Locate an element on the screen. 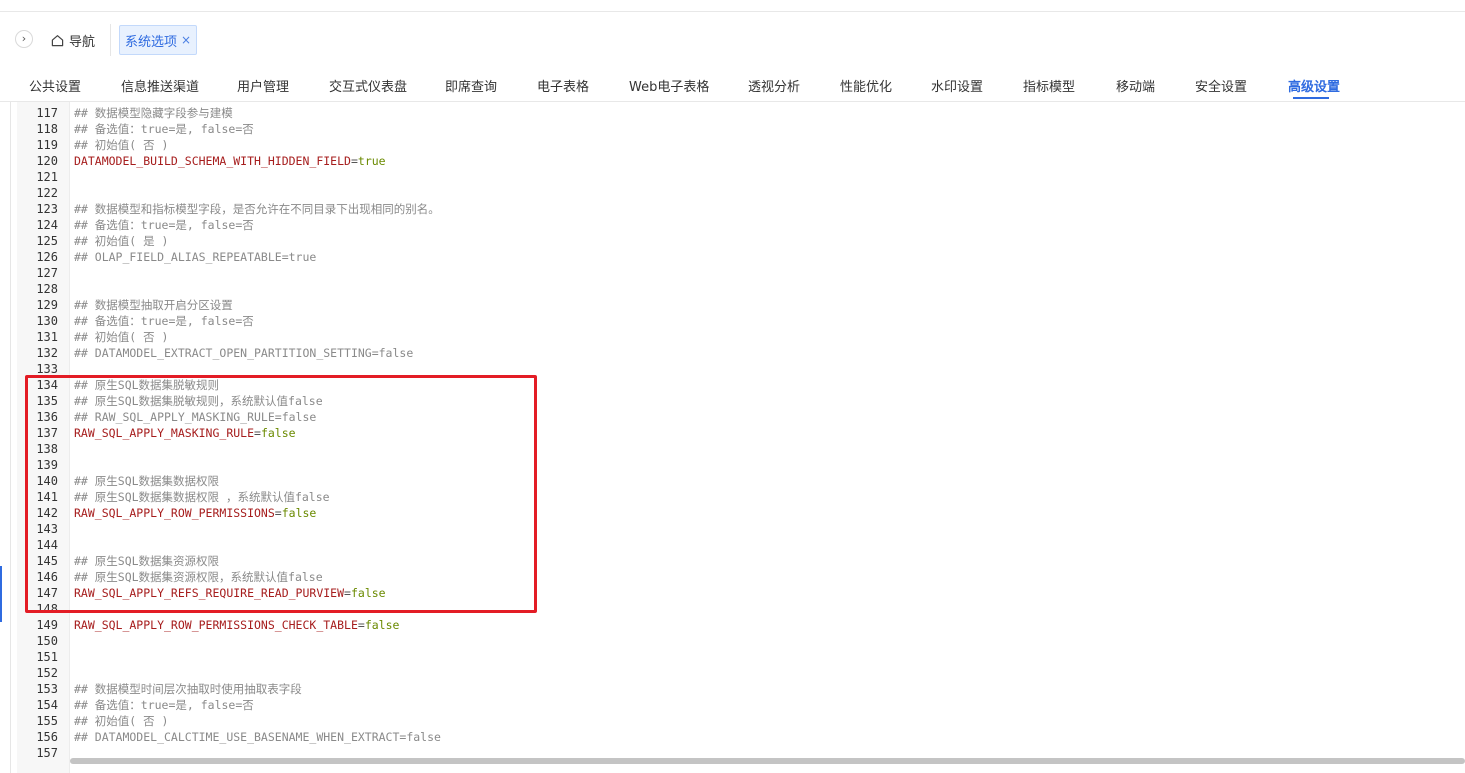  menu-item-user-management: 用户管理 is located at coordinates (263, 85).